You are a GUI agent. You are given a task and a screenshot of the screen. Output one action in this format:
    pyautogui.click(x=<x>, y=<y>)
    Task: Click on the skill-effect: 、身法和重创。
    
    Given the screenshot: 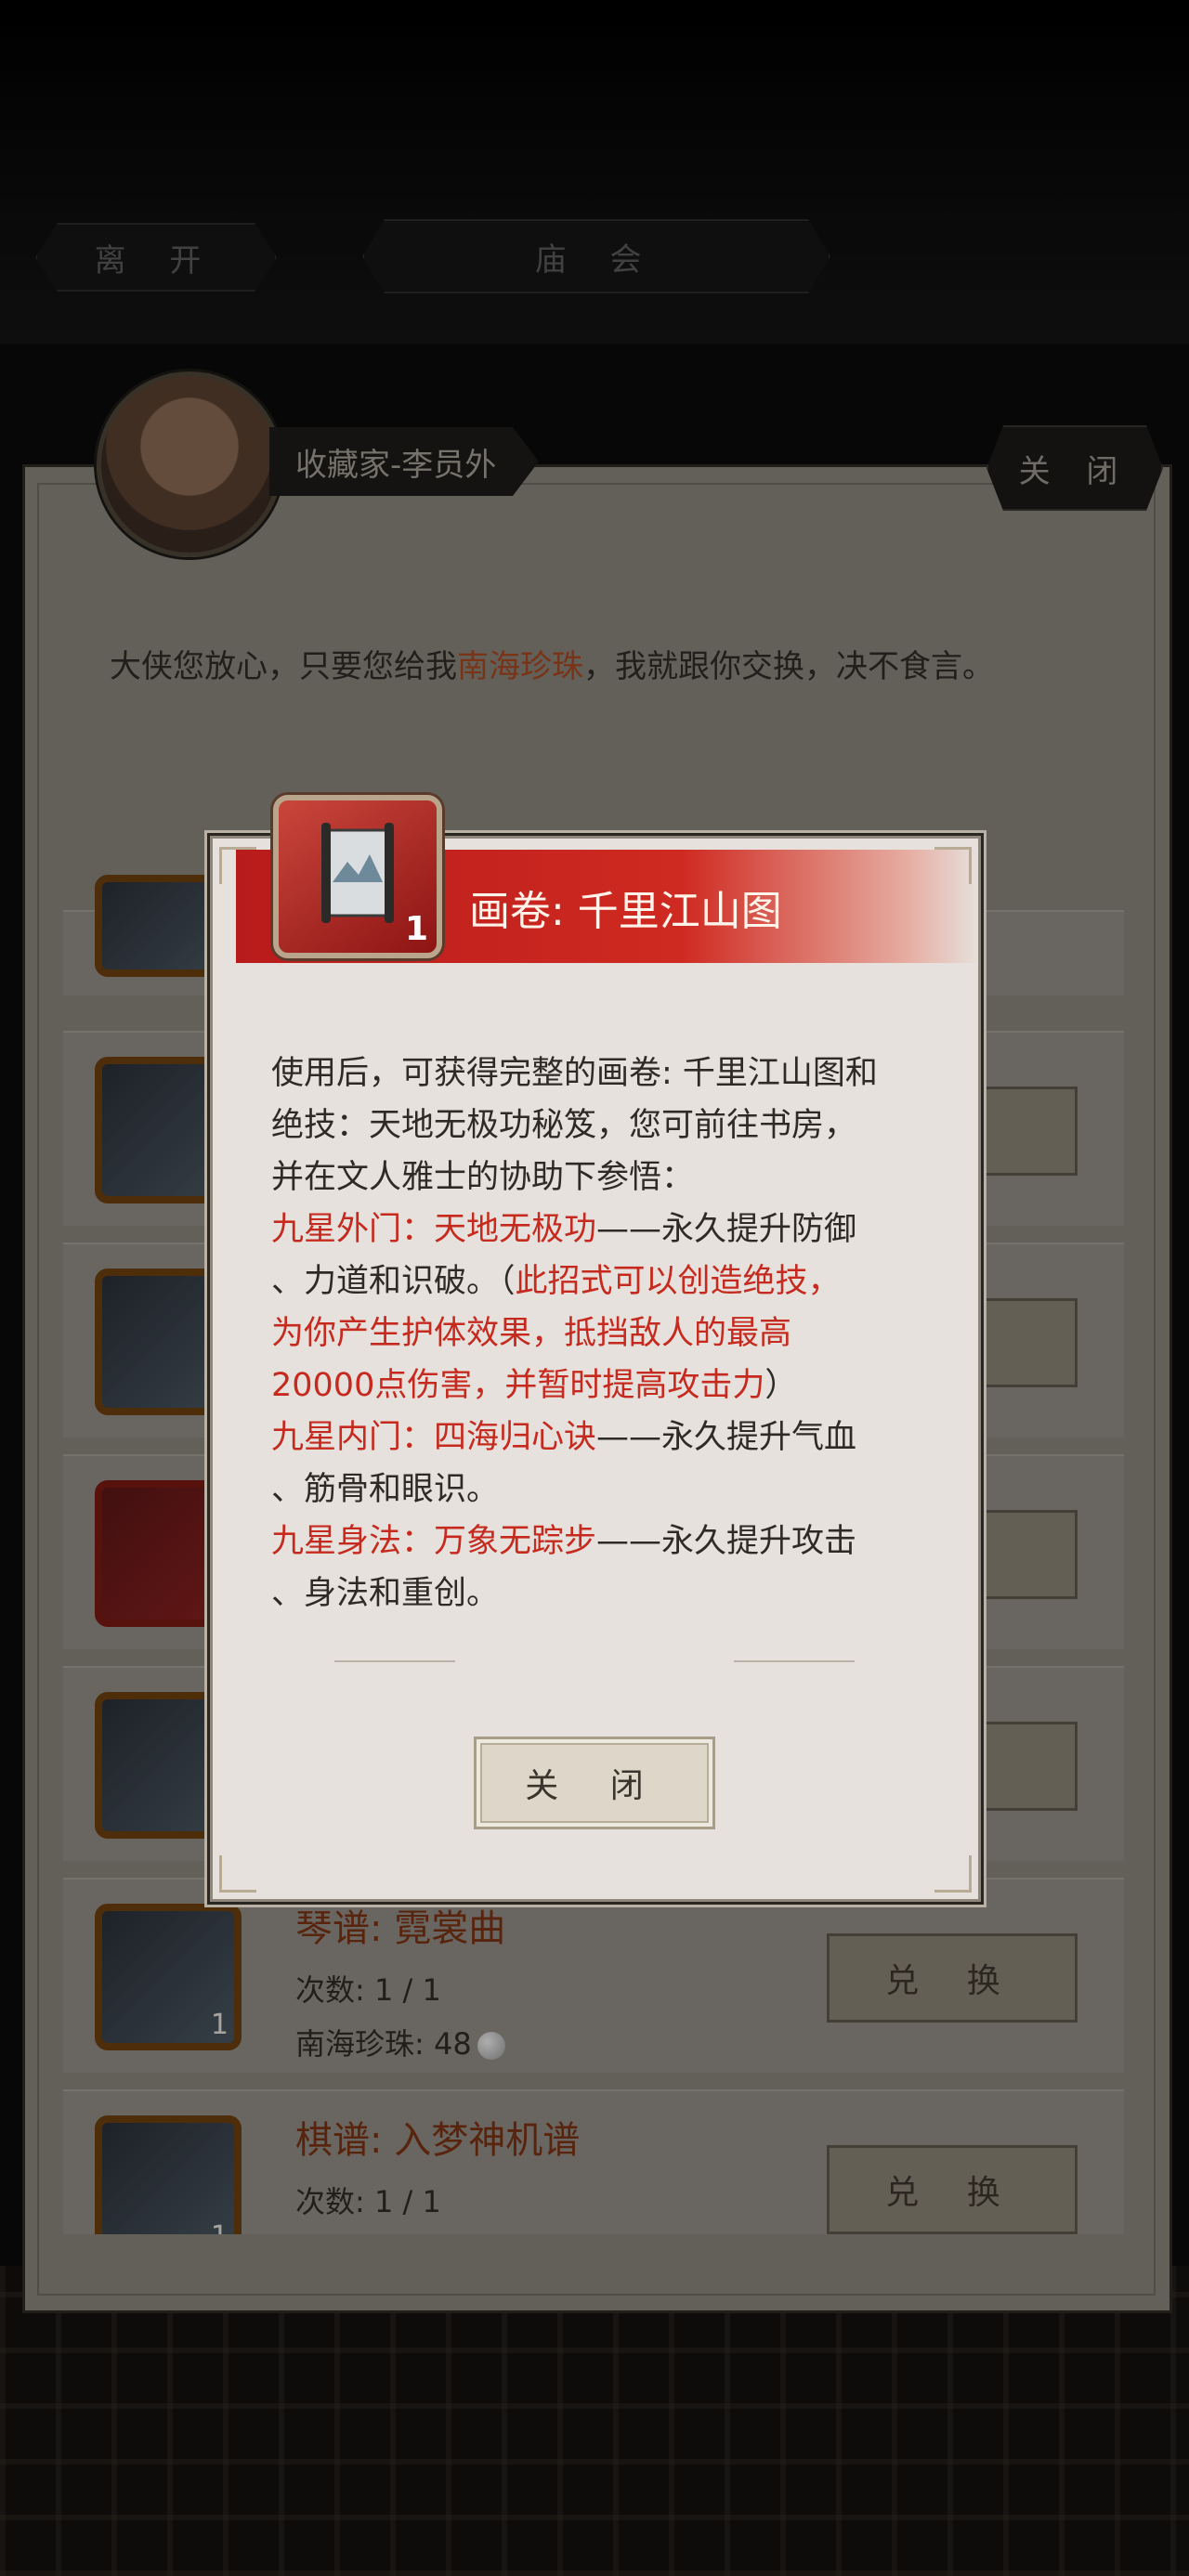 What is the action you would take?
    pyautogui.click(x=385, y=1593)
    